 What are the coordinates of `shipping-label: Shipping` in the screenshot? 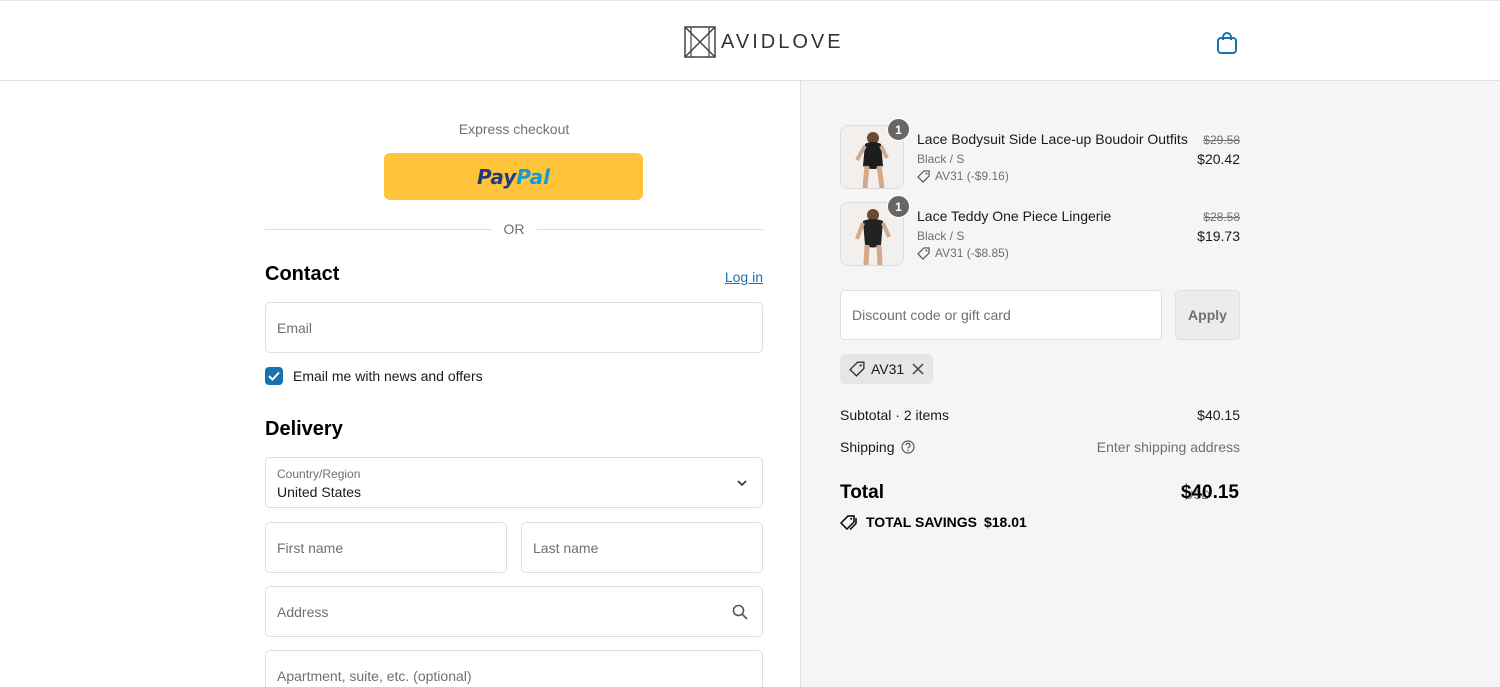 It's located at (867, 447).